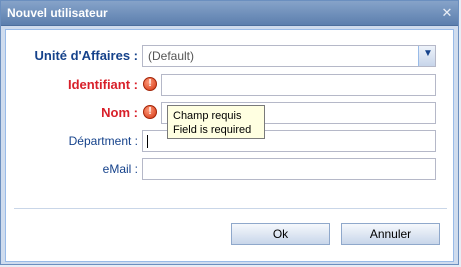  What do you see at coordinates (102, 84) in the screenshot?
I see `identifier-label: Identifiant :` at bounding box center [102, 84].